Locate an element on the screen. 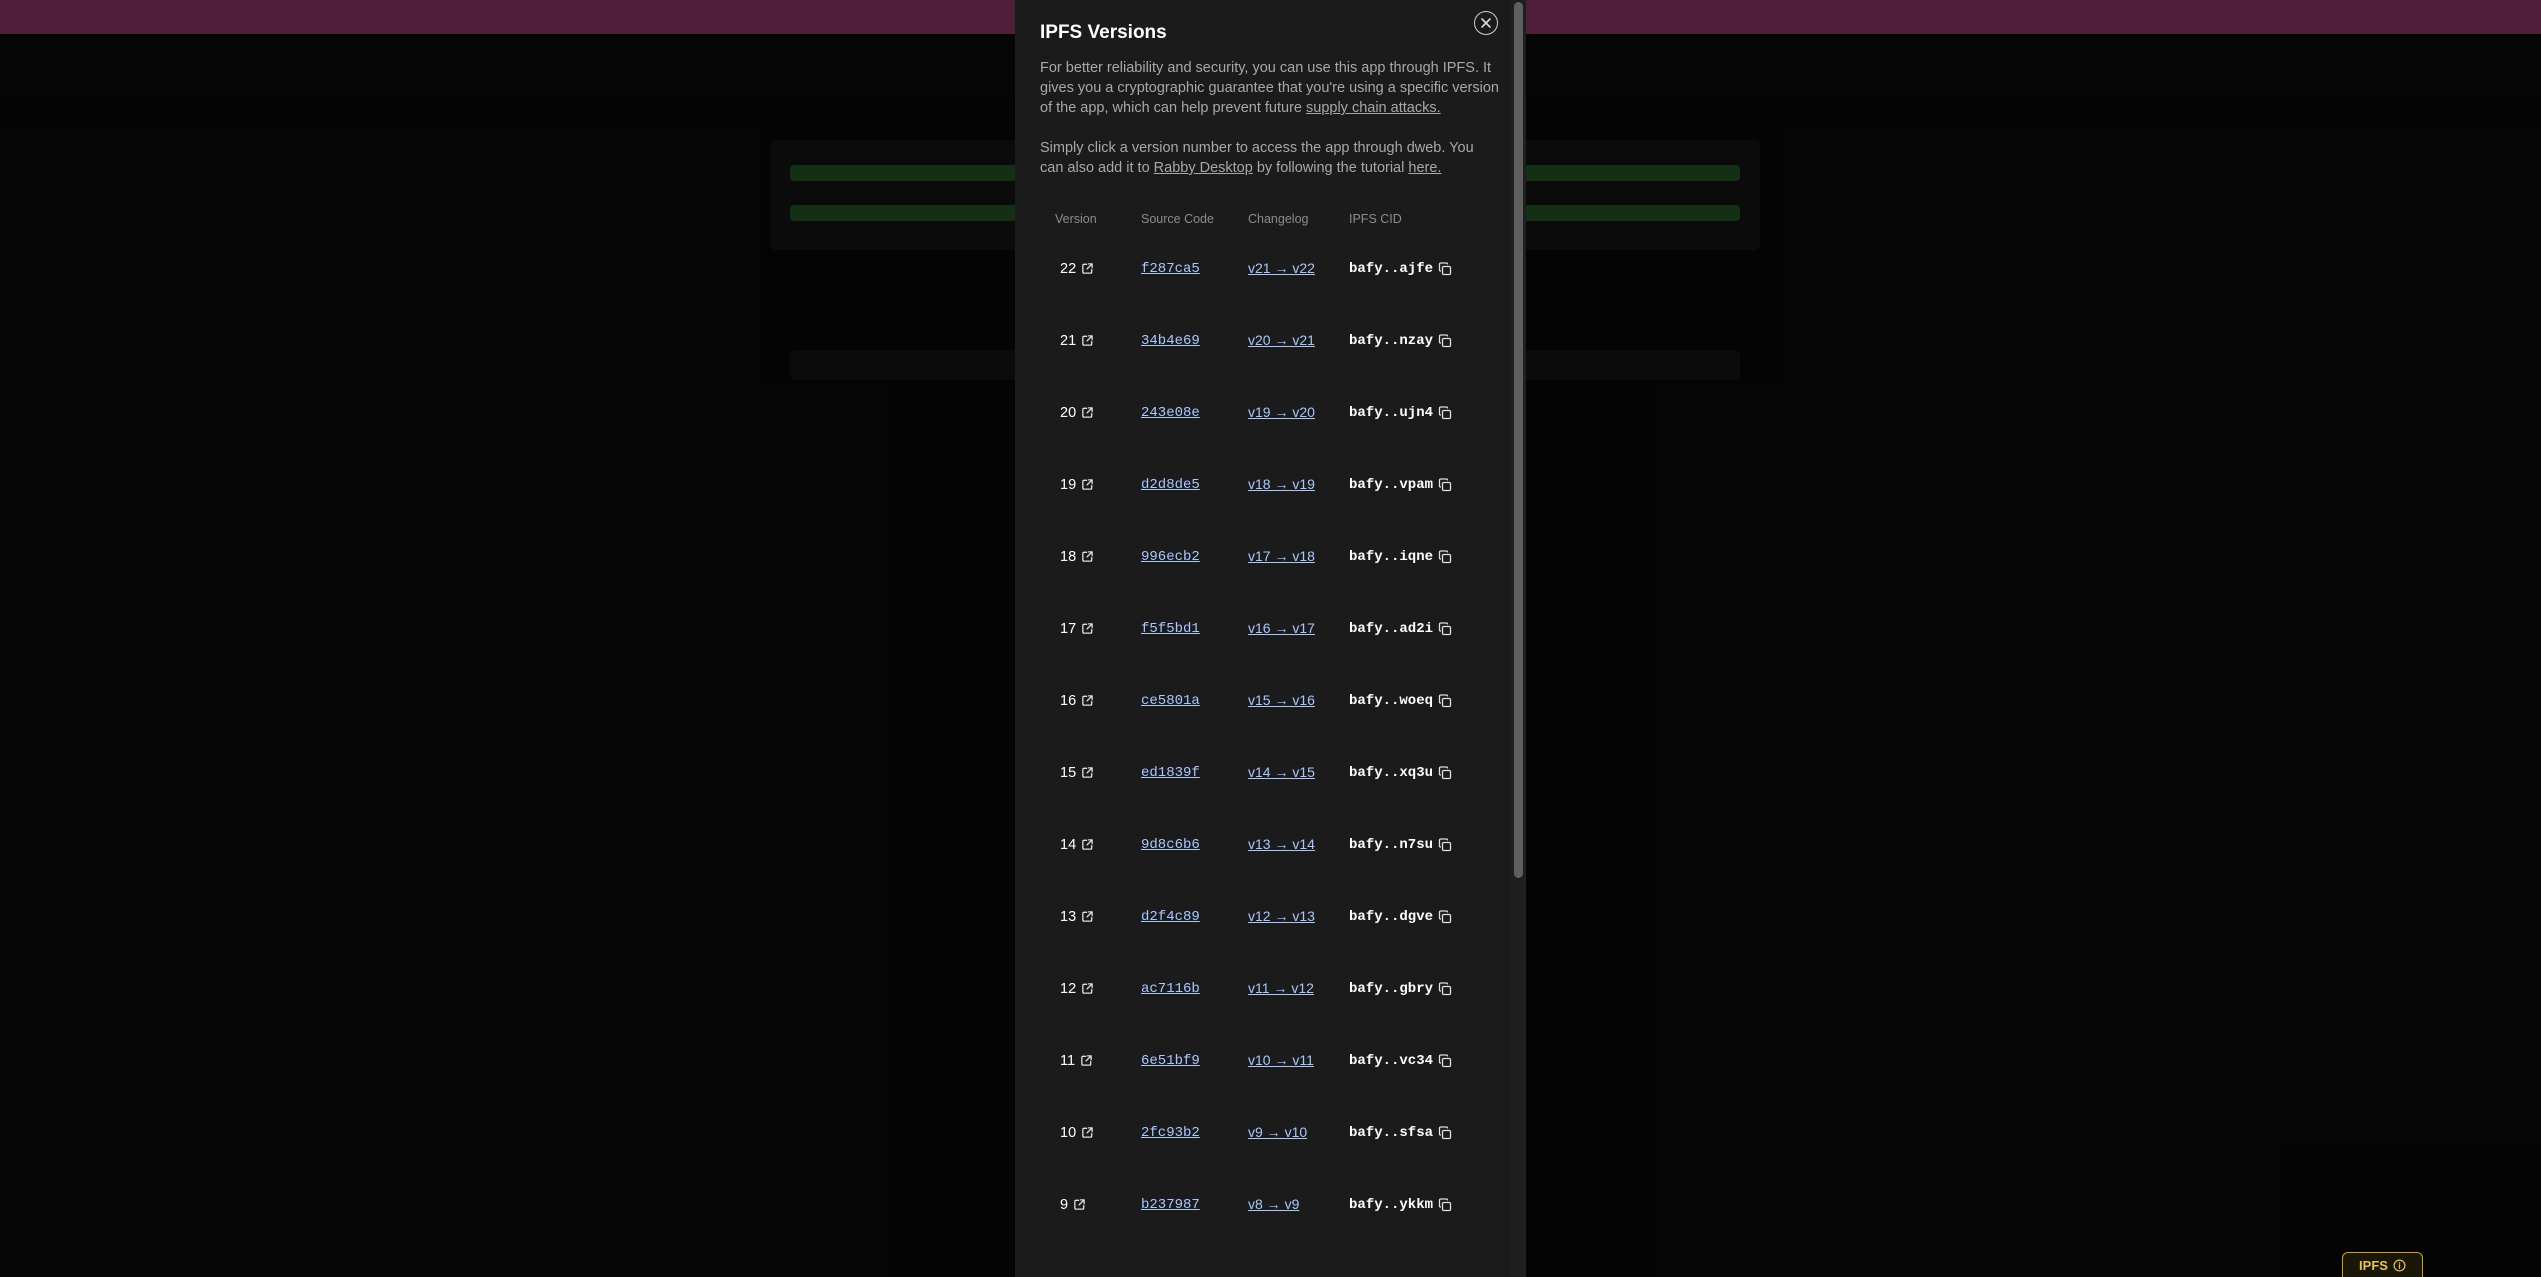  header-source-code: Source Code is located at coordinates (1177, 219).